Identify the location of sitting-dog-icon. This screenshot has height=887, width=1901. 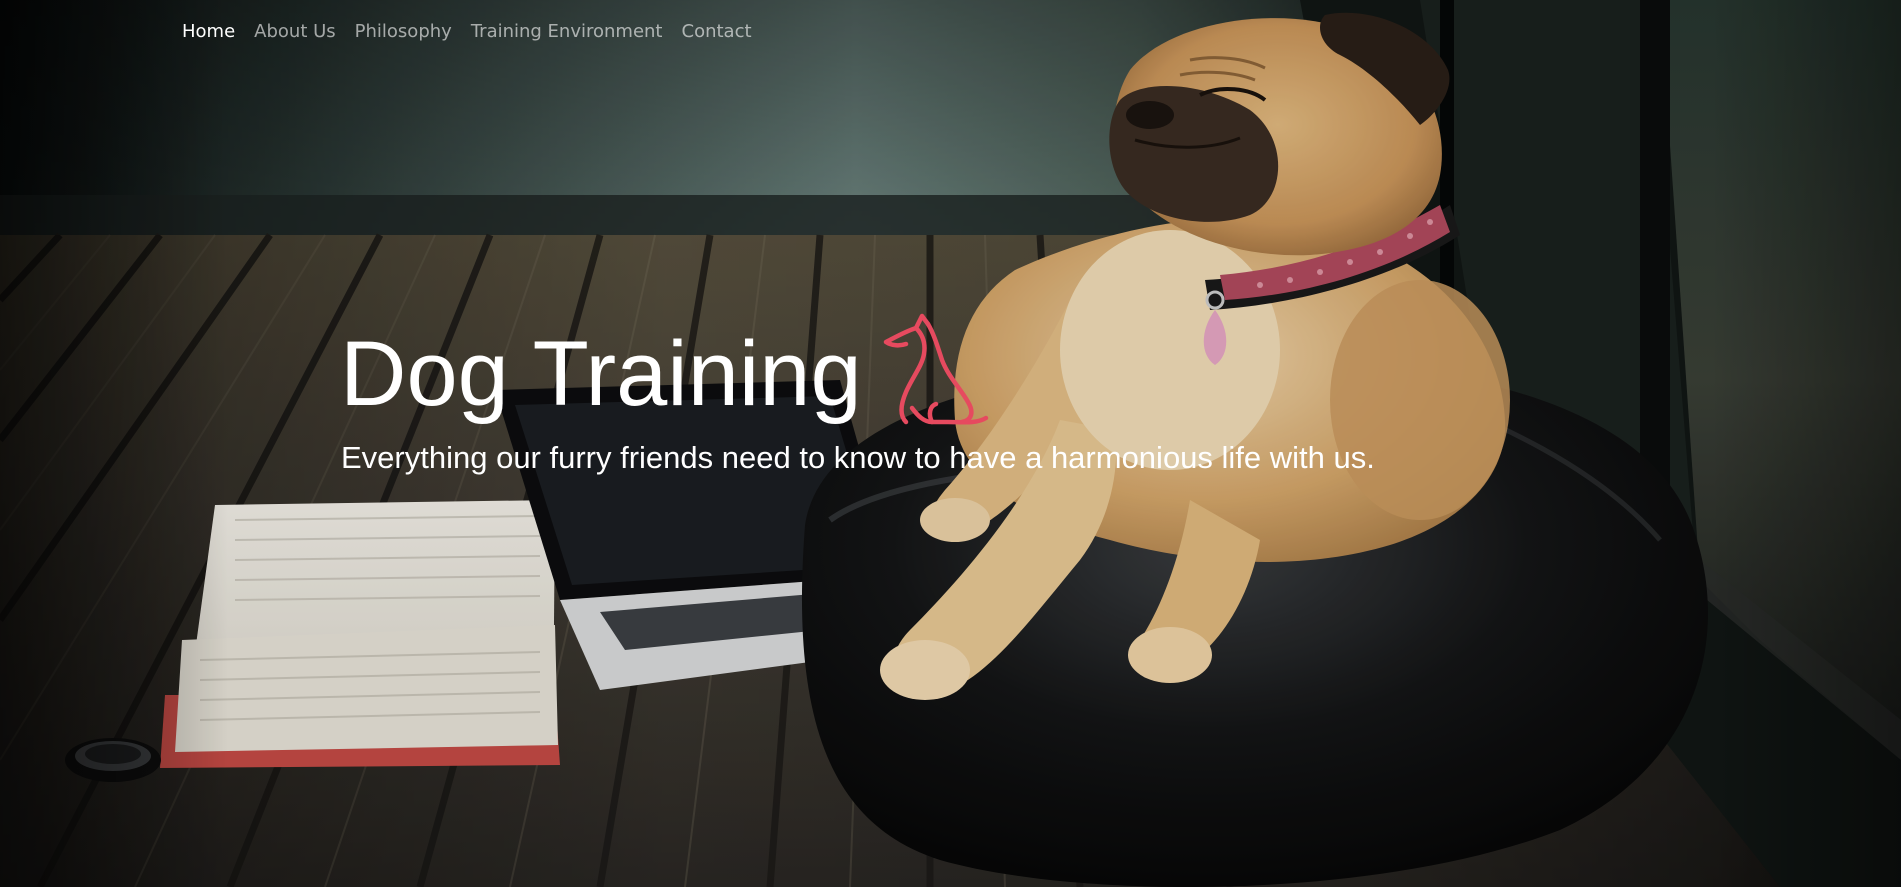
(935, 369).